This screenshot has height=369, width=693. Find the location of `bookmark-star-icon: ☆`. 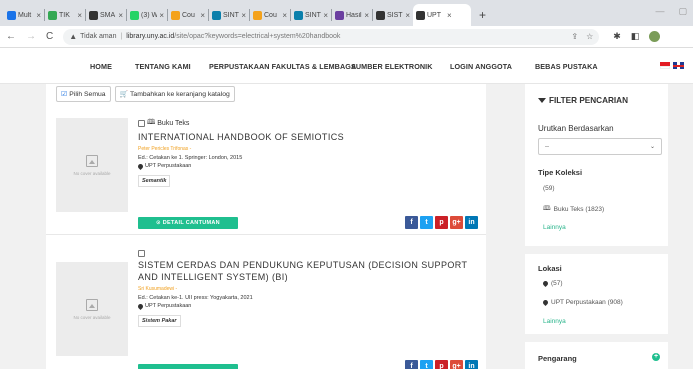

bookmark-star-icon: ☆ is located at coordinates (589, 36).